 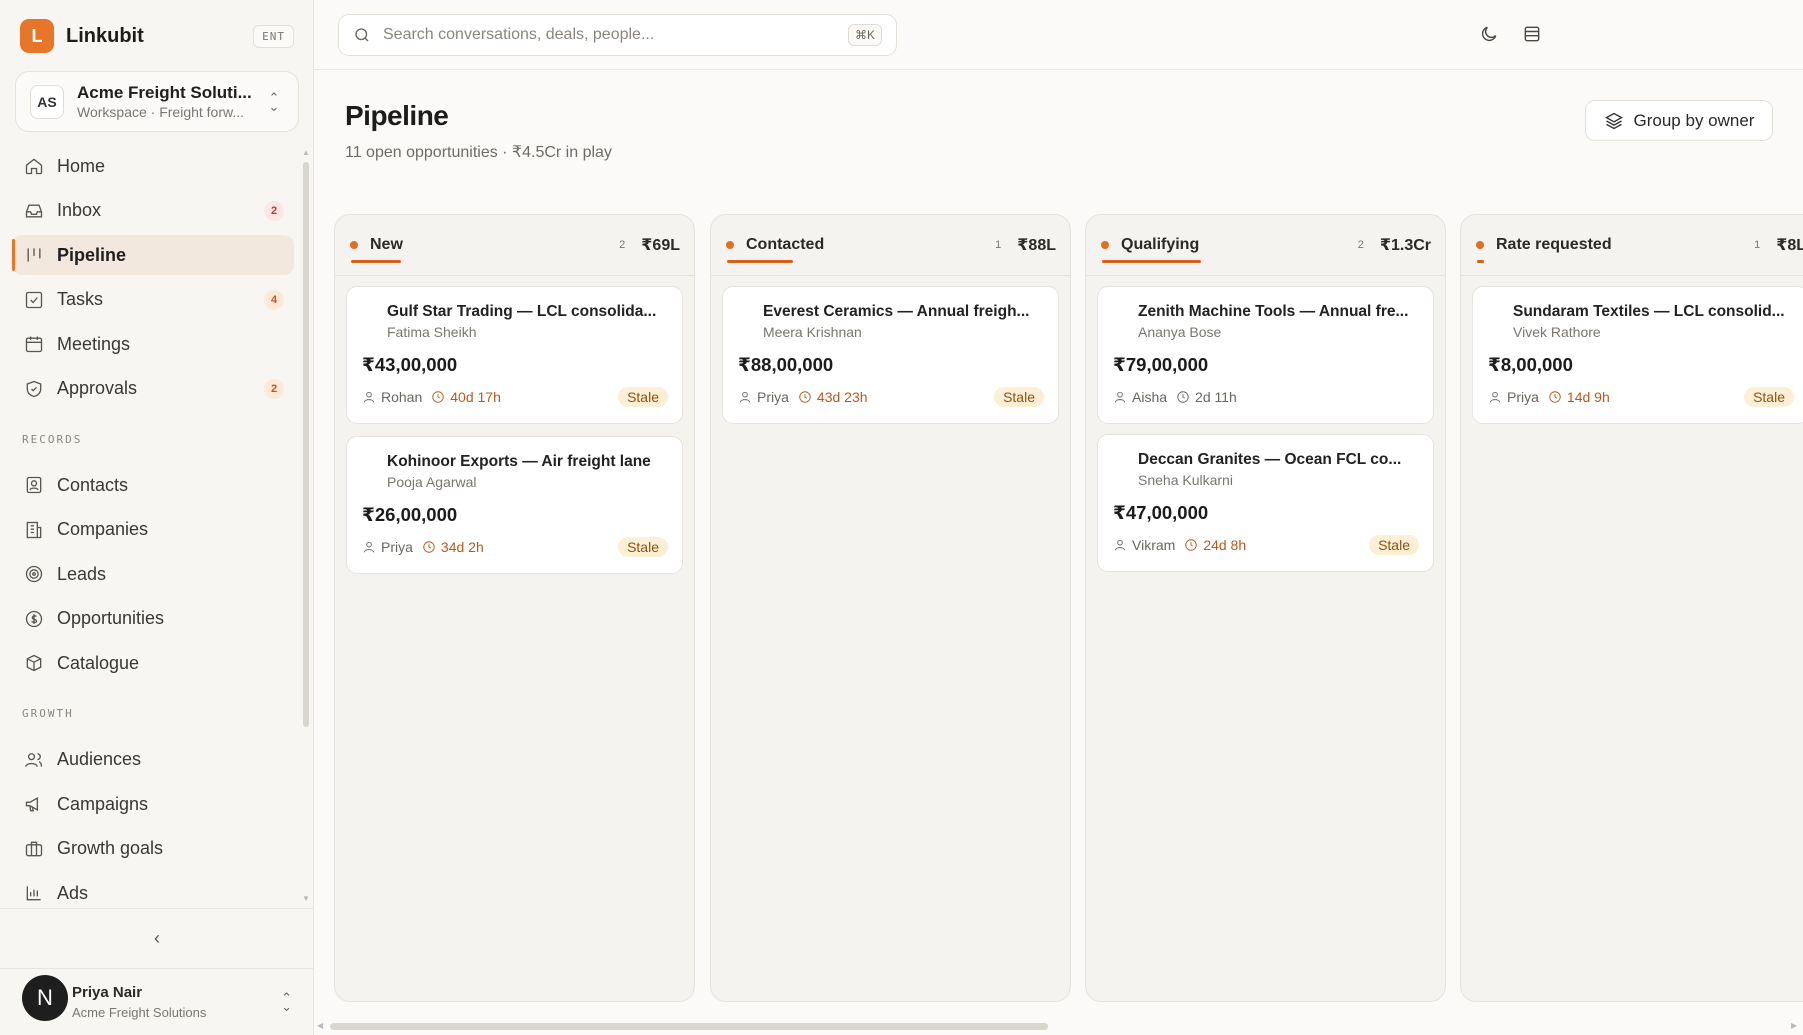 What do you see at coordinates (111, 618) in the screenshot?
I see `sidebar-item-label: Opportunities` at bounding box center [111, 618].